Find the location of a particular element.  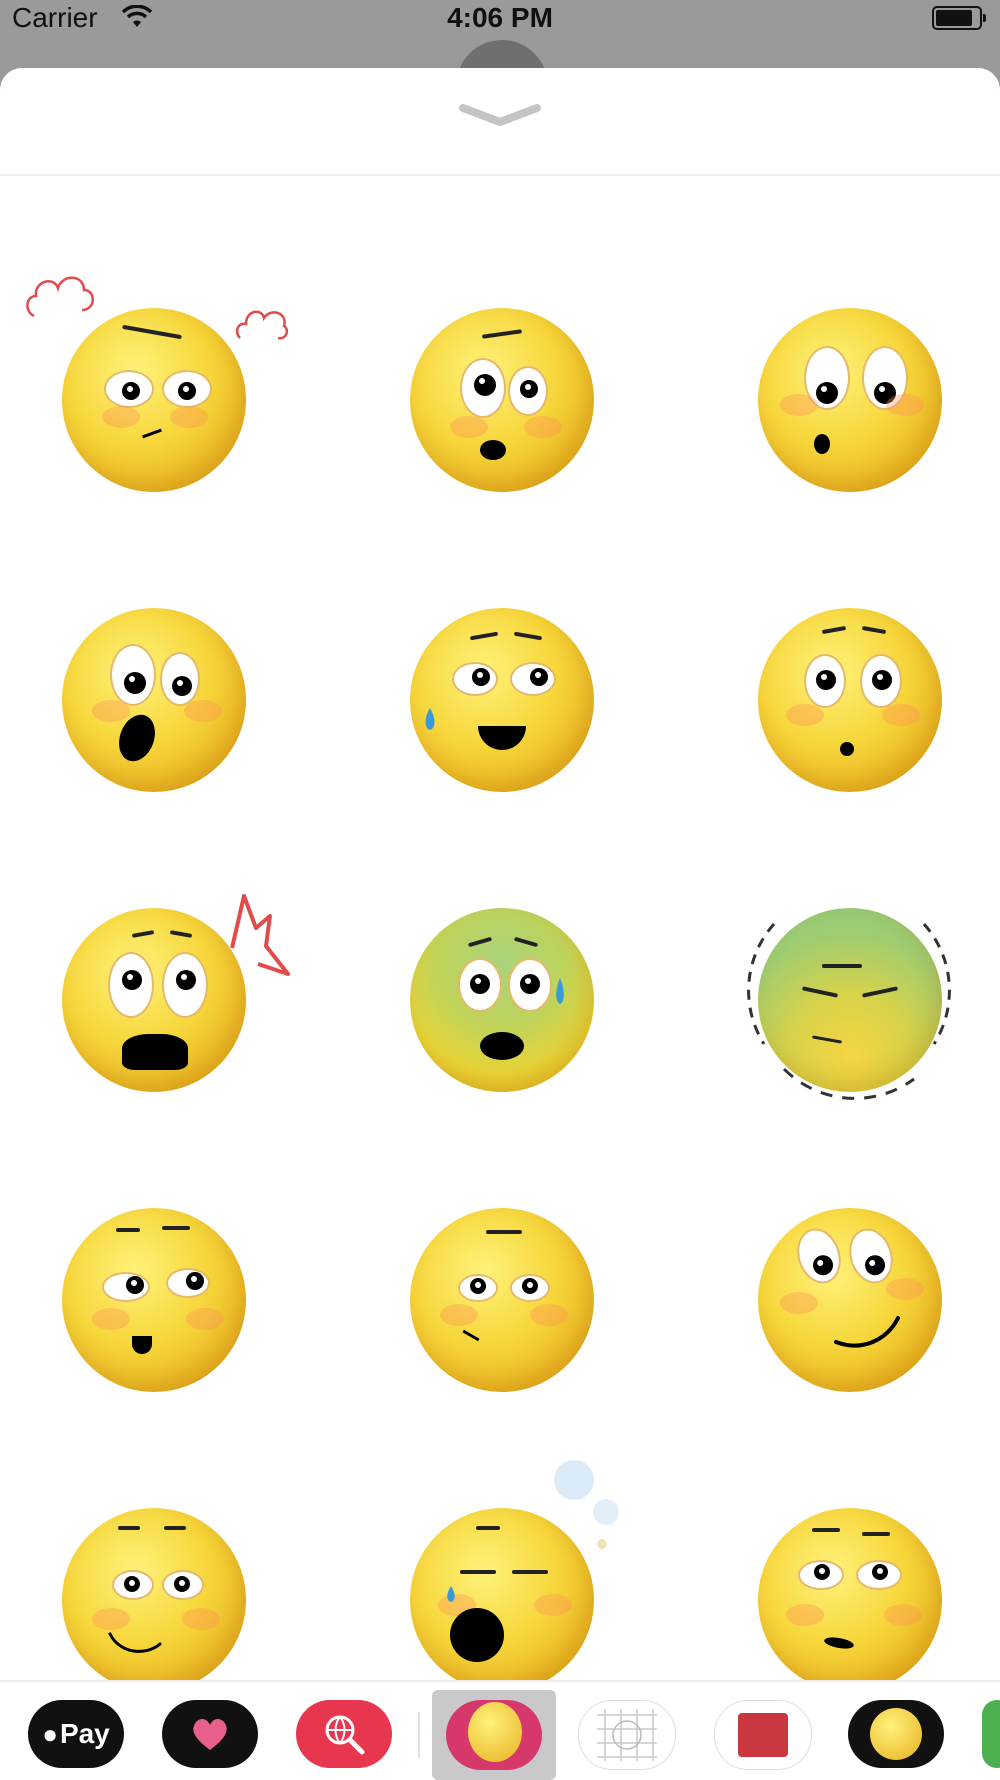

sticker-shocked-open-mouth is located at coordinates (152, 698).